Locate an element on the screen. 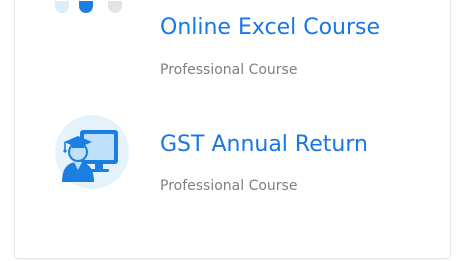  course-title-link: Online Excel Course is located at coordinates (270, 27).